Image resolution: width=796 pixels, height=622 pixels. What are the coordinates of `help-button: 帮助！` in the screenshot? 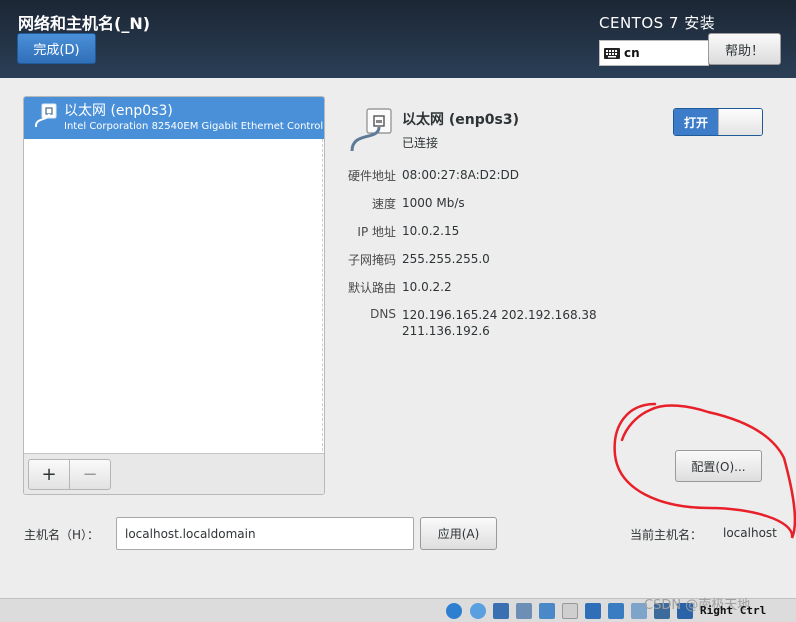 It's located at (744, 49).